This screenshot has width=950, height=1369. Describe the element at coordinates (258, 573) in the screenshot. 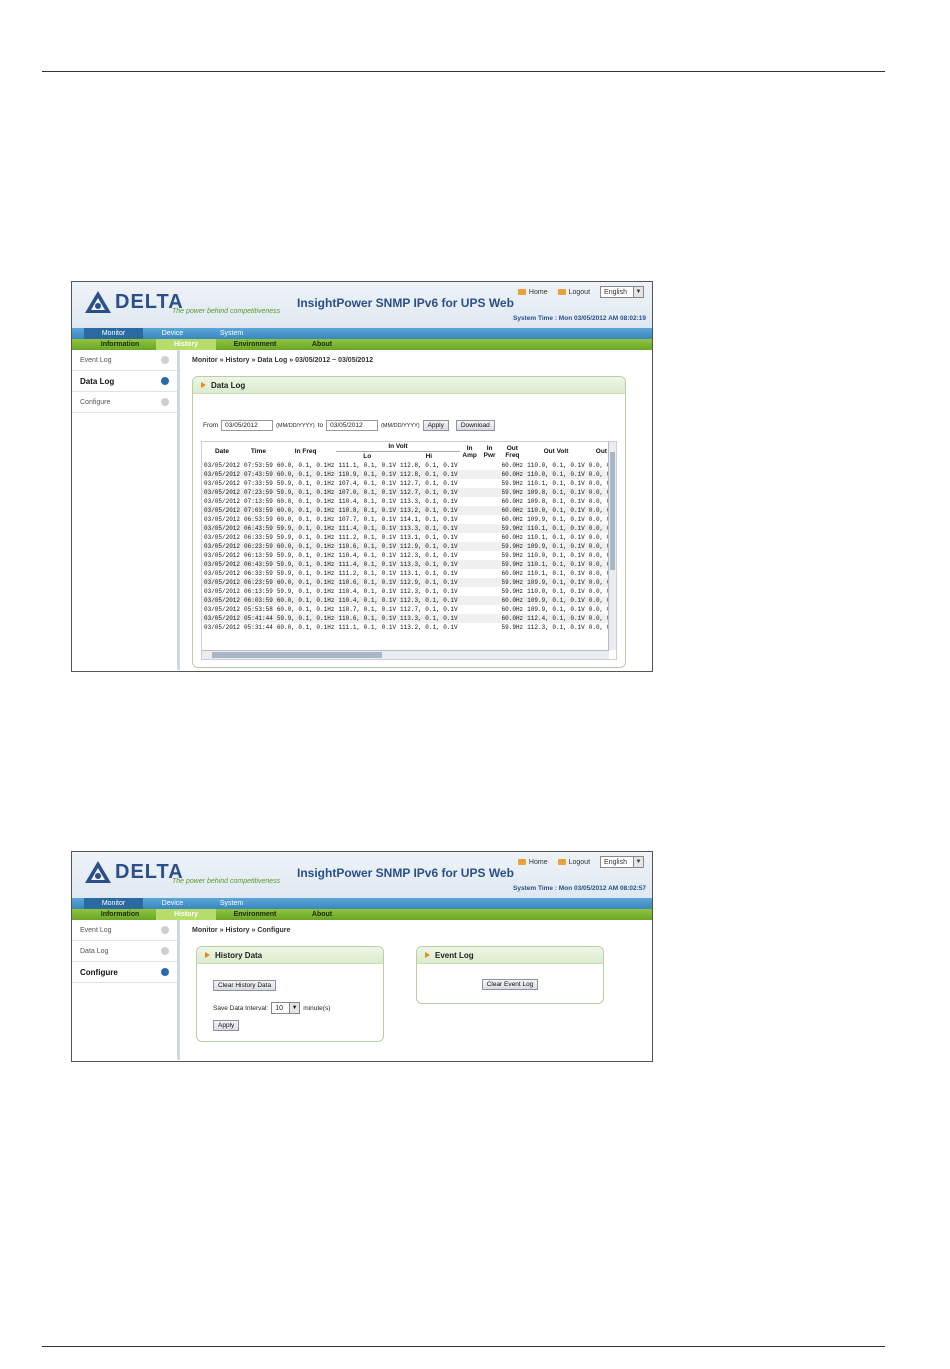

I see `table-cell: 06:33:59` at that location.